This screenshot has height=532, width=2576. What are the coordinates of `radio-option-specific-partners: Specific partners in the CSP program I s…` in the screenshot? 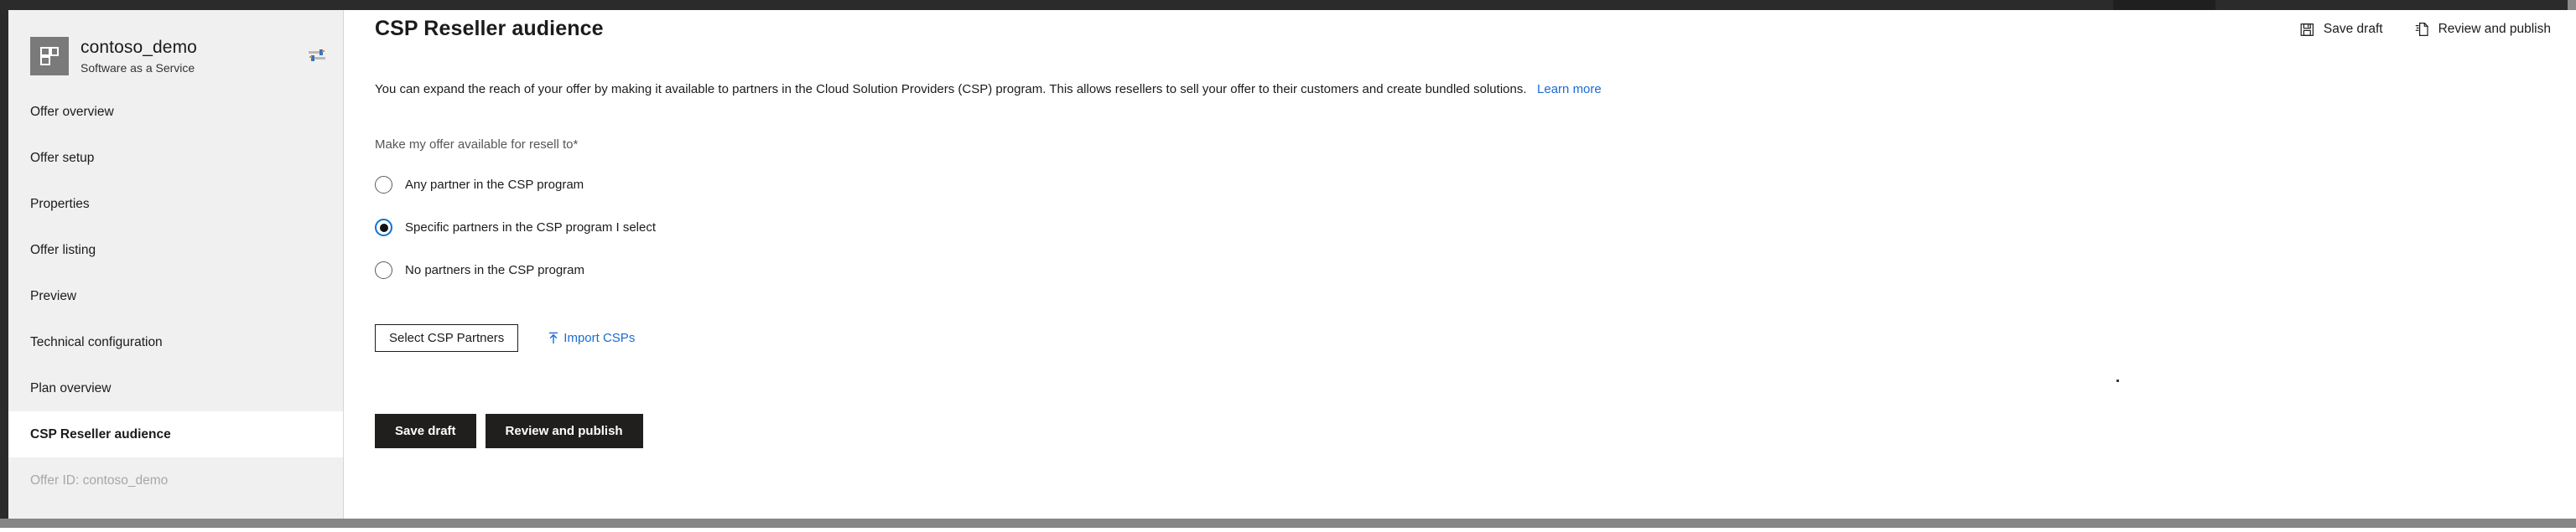 It's located at (515, 227).